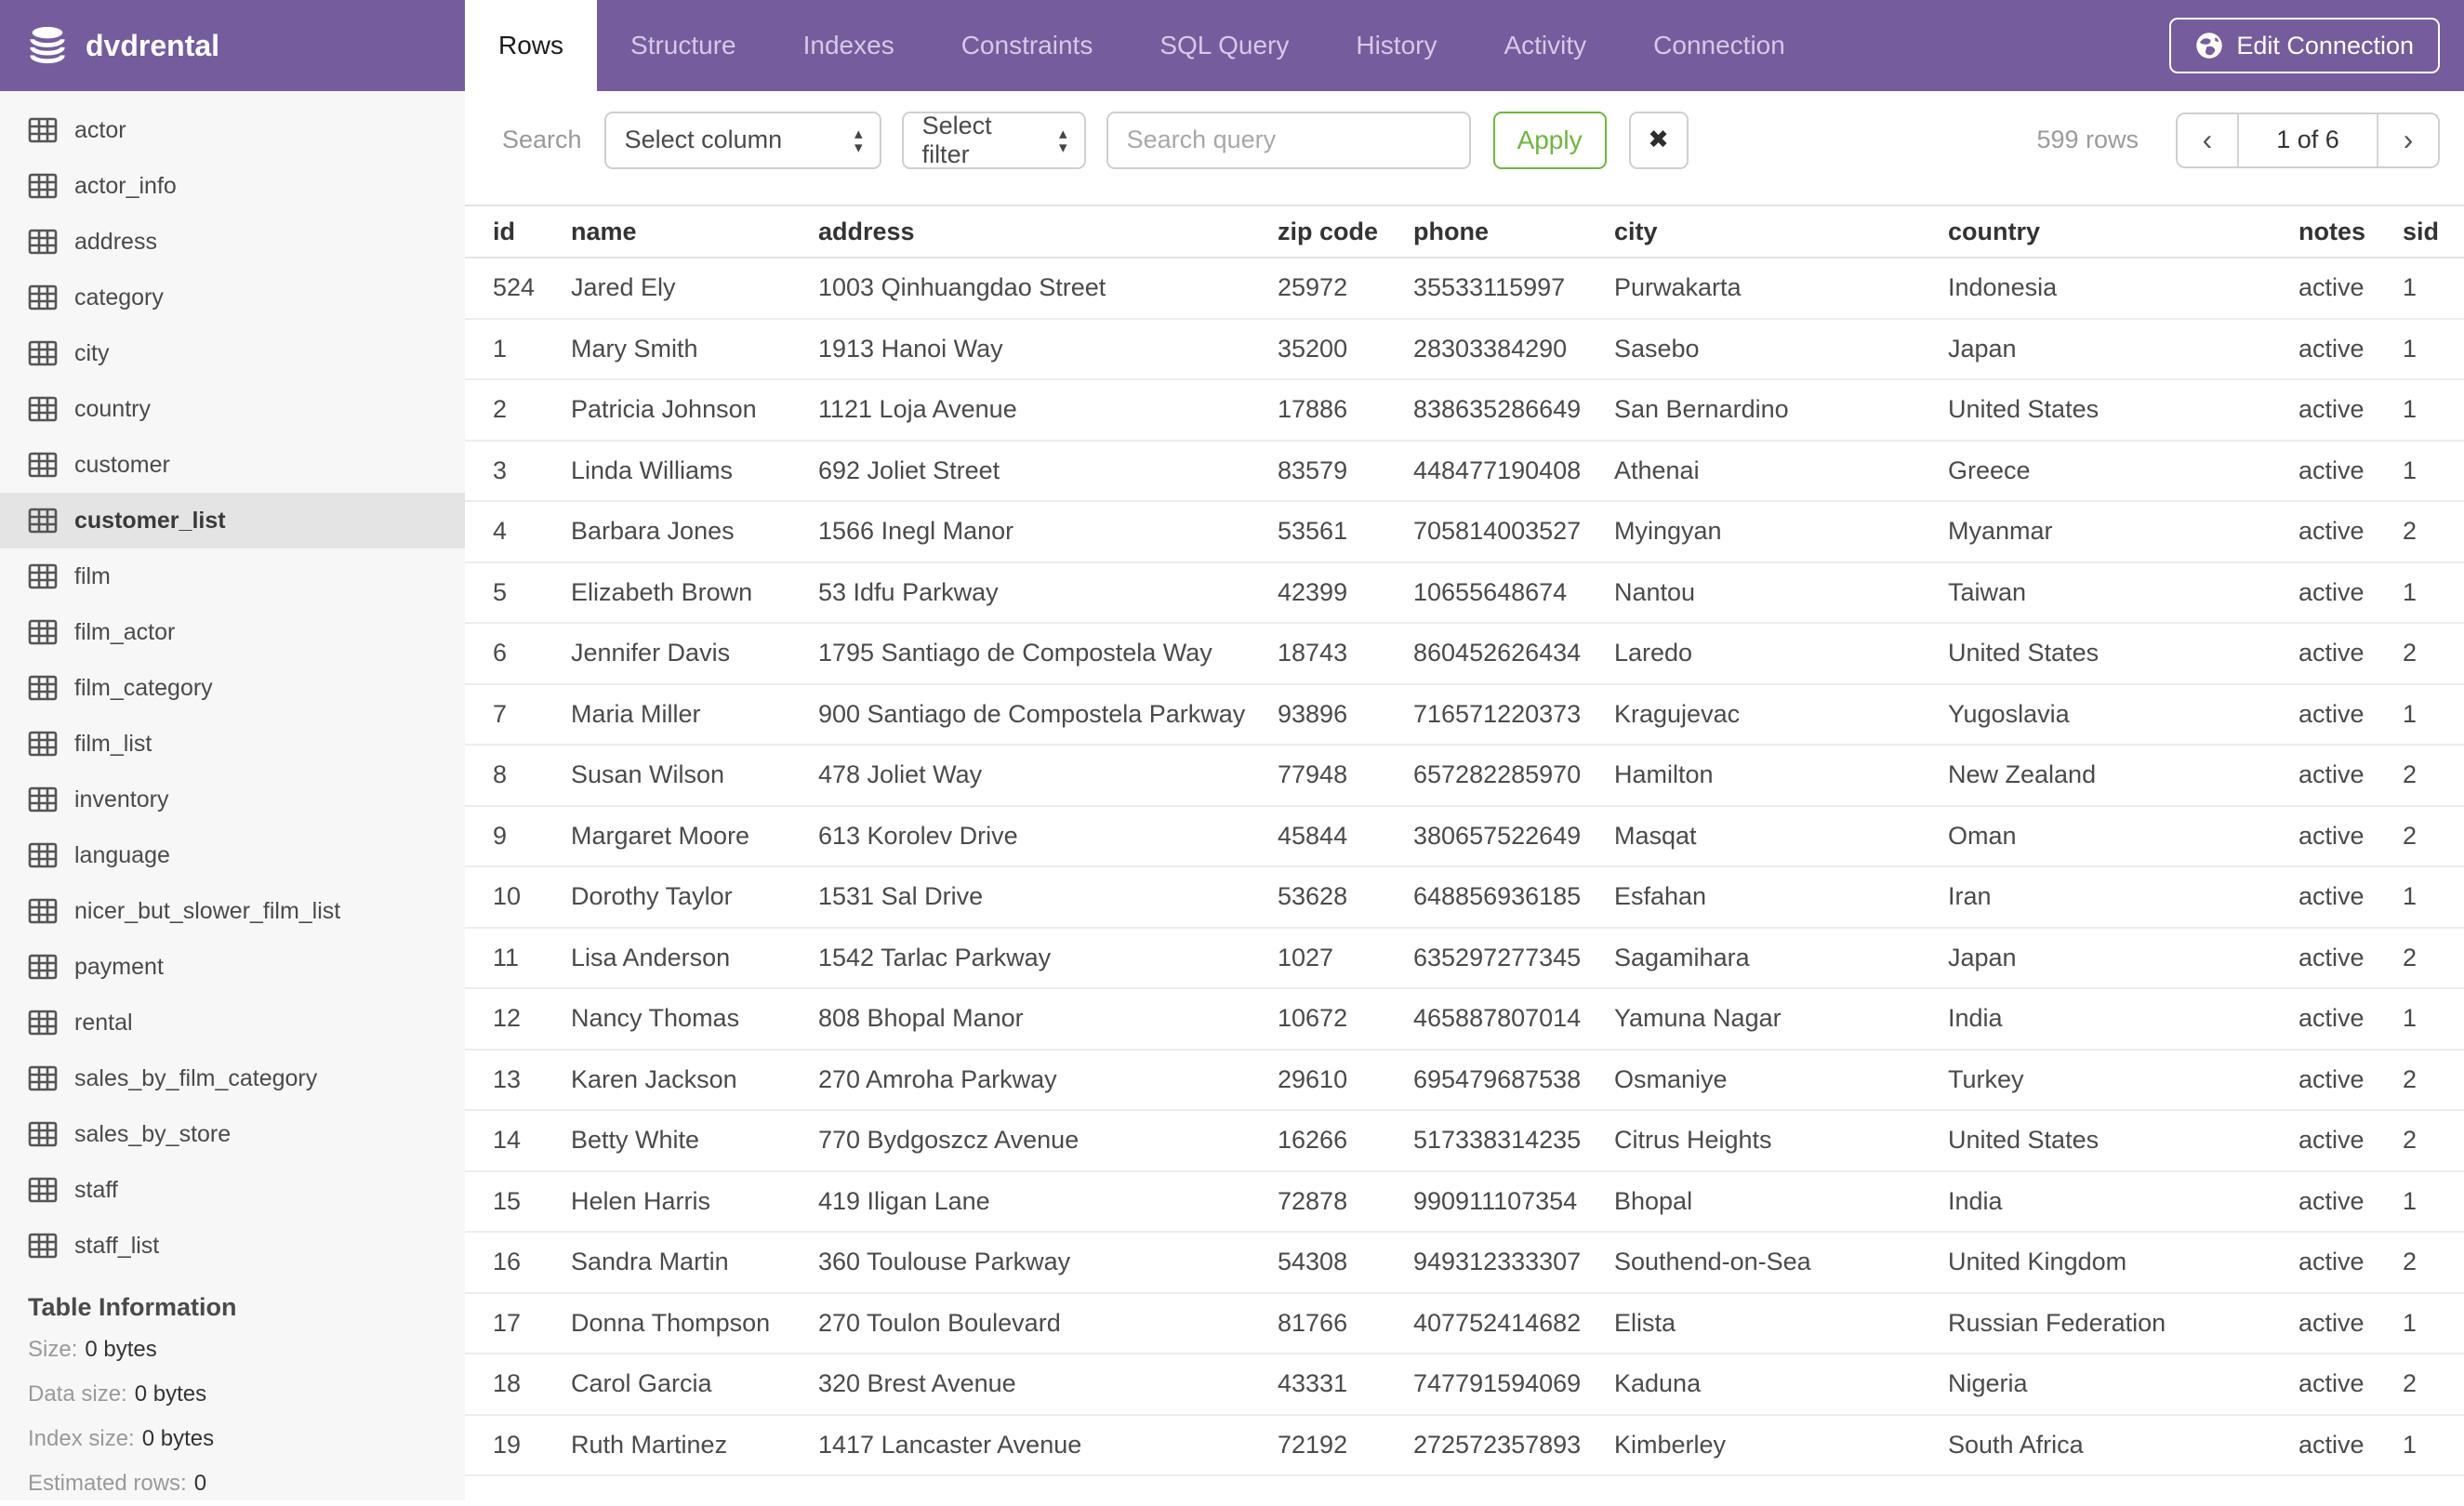 Image resolution: width=2464 pixels, height=1506 pixels. I want to click on filter-select: Select filter ▴ ▾, so click(993, 140).